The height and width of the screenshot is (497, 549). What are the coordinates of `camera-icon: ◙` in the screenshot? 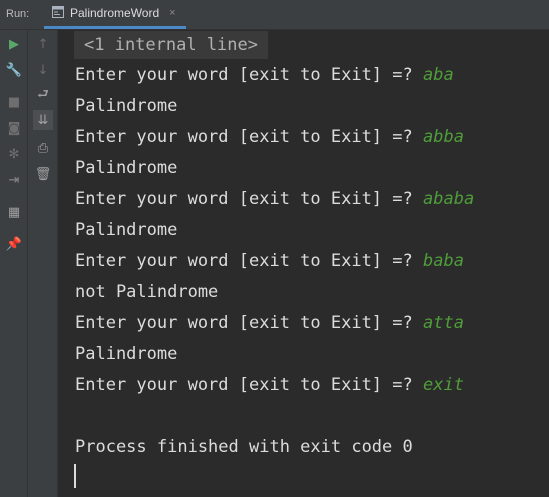 It's located at (14, 128).